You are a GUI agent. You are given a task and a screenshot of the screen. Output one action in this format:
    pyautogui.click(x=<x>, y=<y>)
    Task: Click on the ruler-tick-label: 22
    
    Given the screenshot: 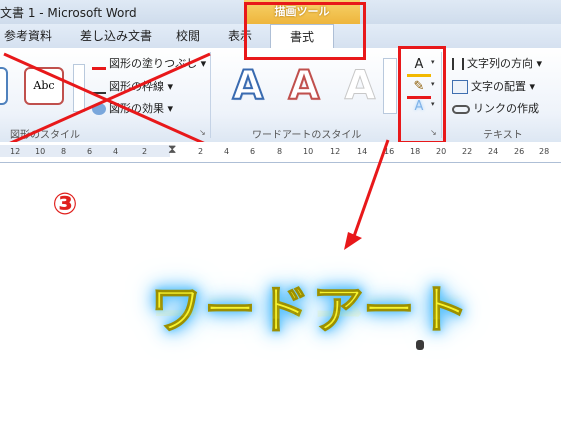 What is the action you would take?
    pyautogui.click(x=467, y=151)
    